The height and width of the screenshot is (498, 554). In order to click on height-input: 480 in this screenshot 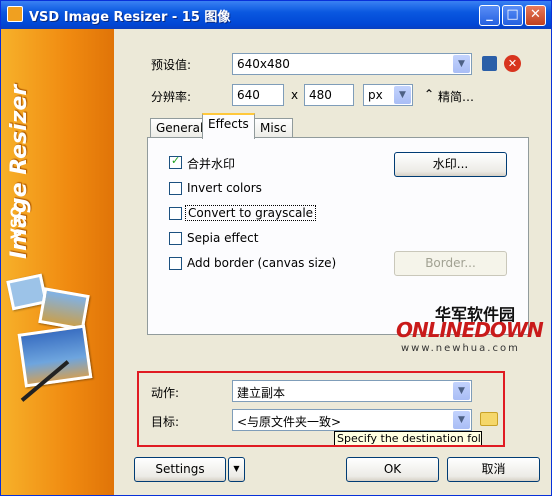, I will do `click(329, 95)`.